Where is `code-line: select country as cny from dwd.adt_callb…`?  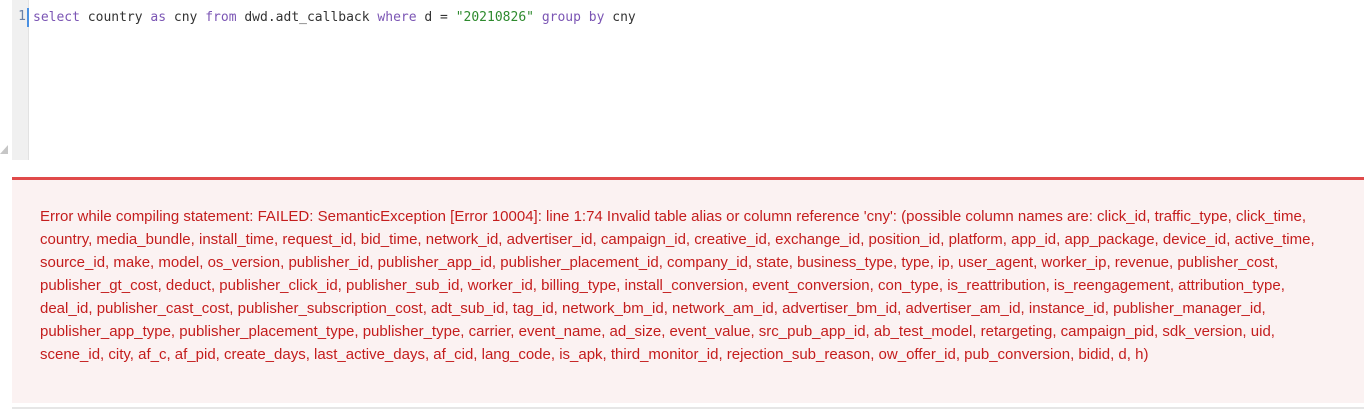
code-line: select country as cny from dwd.adt_callb… is located at coordinates (334, 18).